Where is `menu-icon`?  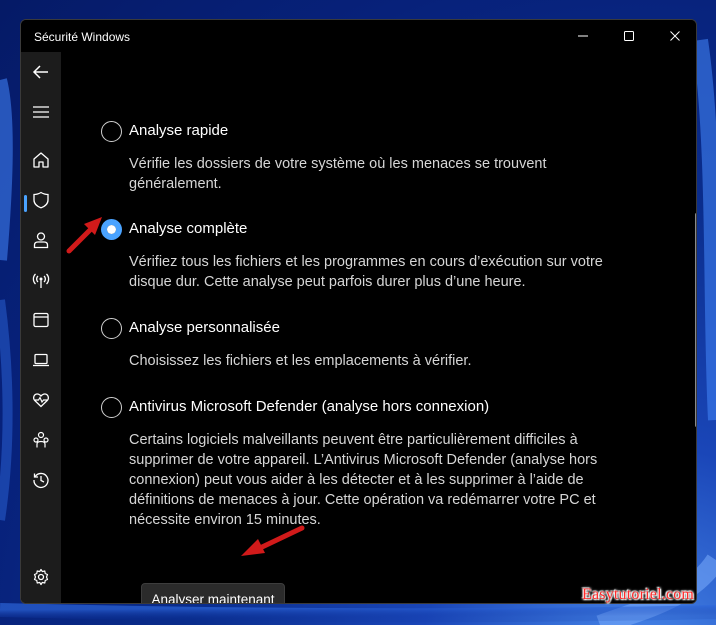 menu-icon is located at coordinates (41, 112).